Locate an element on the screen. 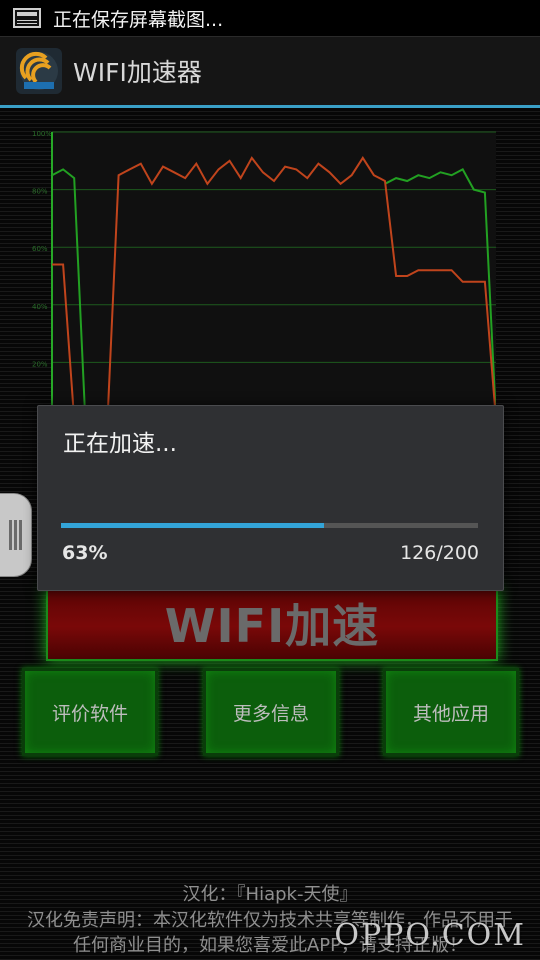  action-bar: WIFI加速器 is located at coordinates (270, 71).